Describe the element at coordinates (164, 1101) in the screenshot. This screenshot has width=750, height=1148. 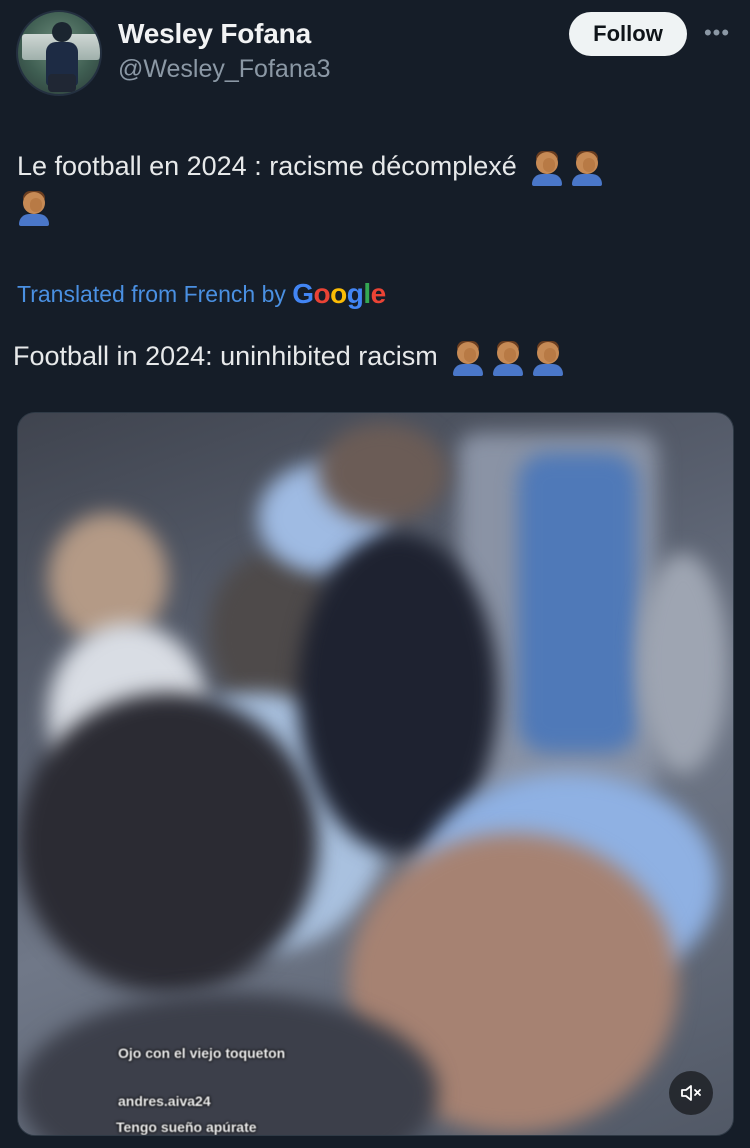
I see `video-caption-user: andres.aiva24` at that location.